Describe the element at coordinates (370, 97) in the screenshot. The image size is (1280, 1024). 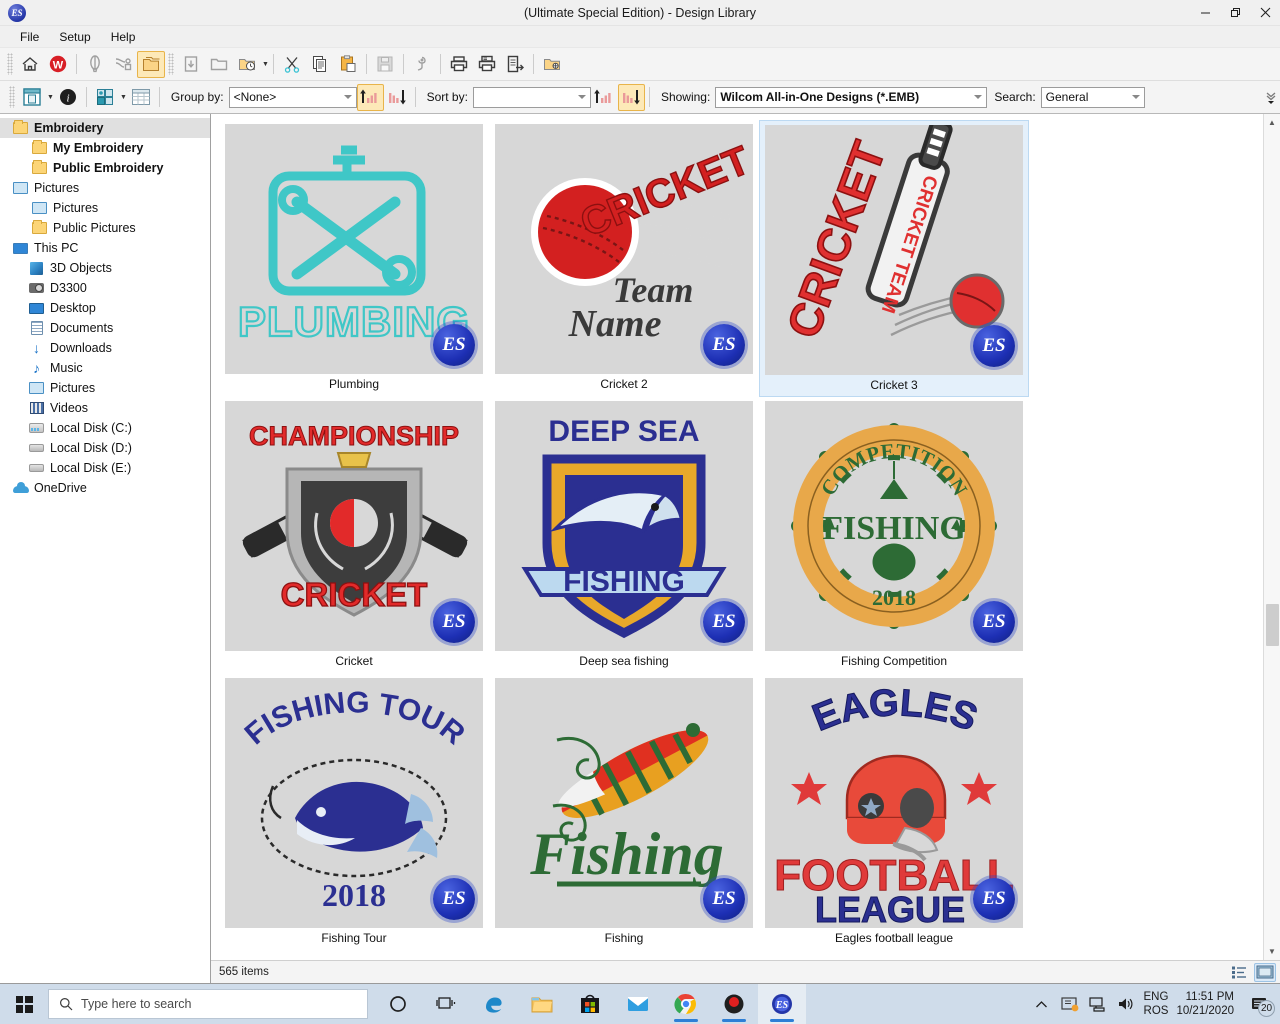
I see `group-ascending-button` at that location.